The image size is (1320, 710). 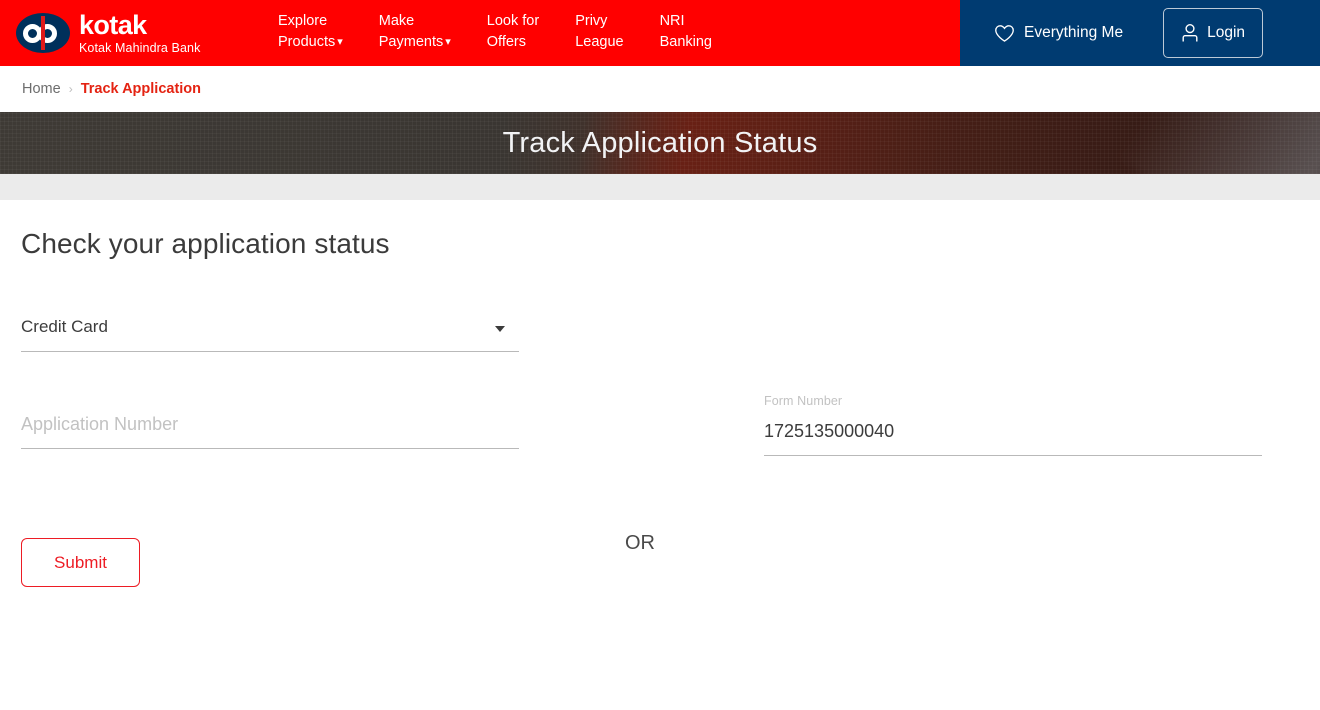 I want to click on product-type-field: Credit Card, so click(x=270, y=330).